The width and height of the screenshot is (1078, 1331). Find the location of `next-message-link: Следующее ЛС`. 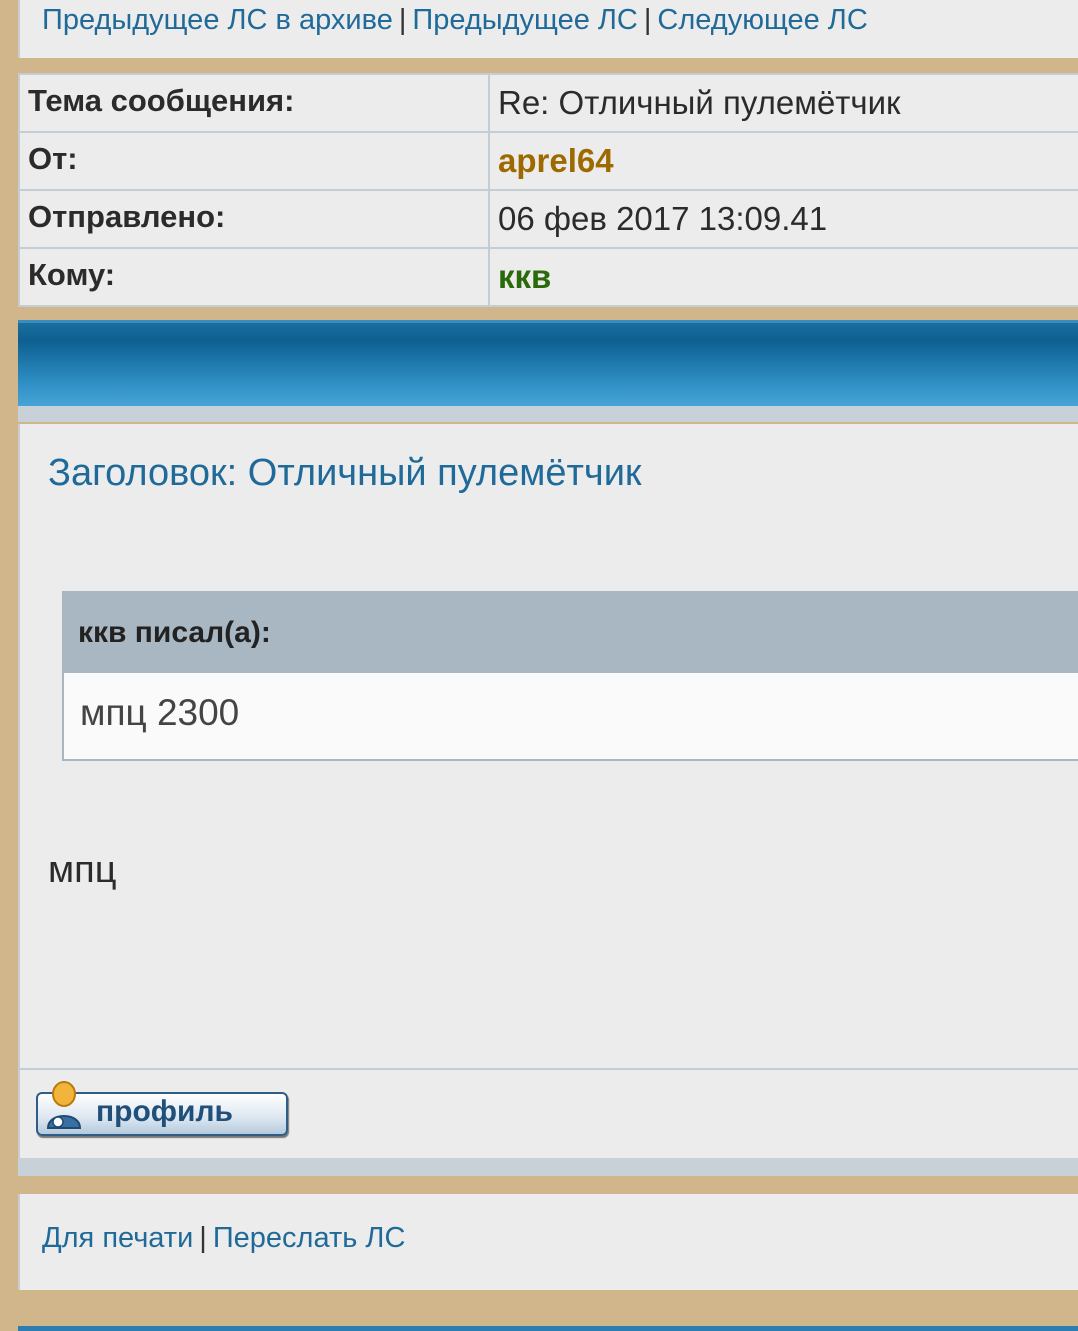

next-message-link: Следующее ЛС is located at coordinates (762, 20).